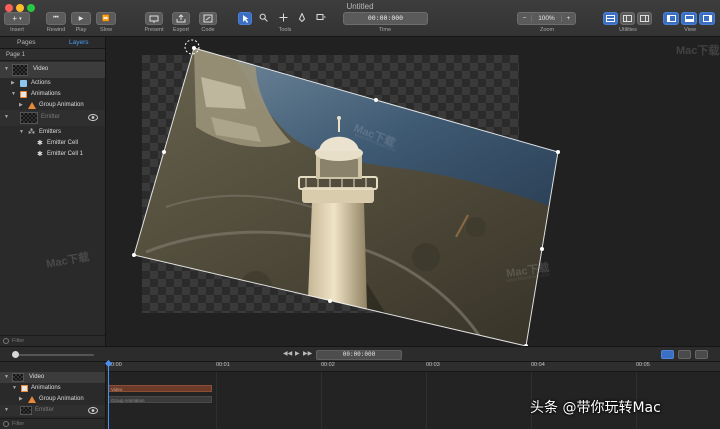 The height and width of the screenshot is (429, 720). I want to click on tools-label: Tools, so click(285, 30).